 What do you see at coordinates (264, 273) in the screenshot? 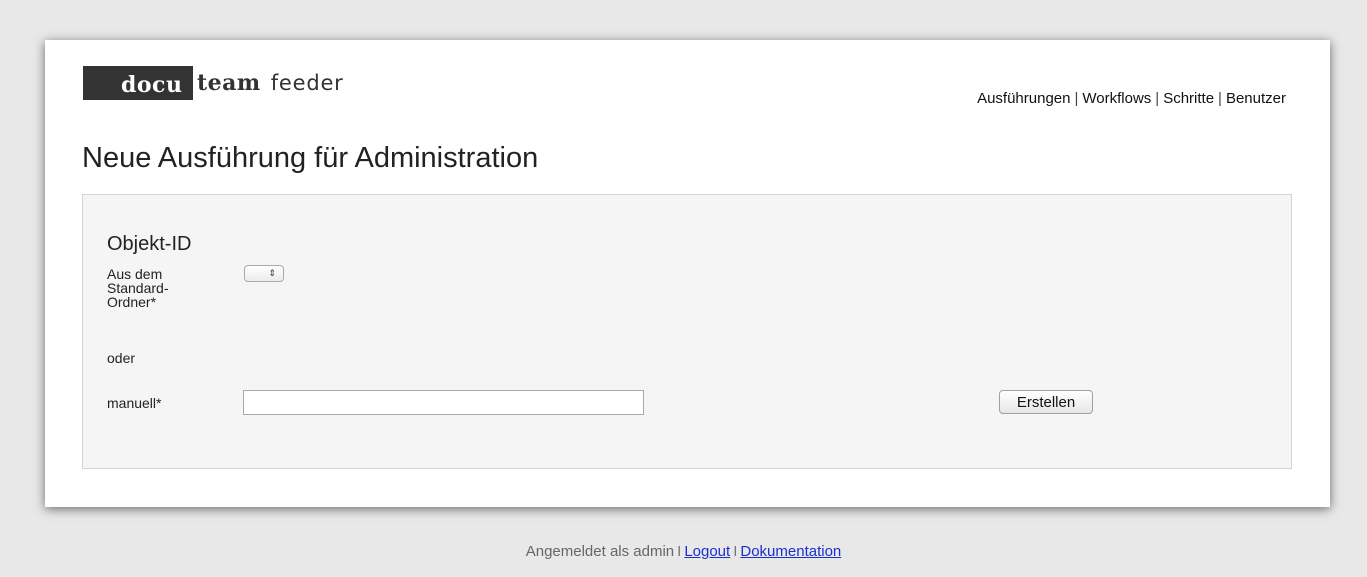
I see `folder-select: ⇕` at bounding box center [264, 273].